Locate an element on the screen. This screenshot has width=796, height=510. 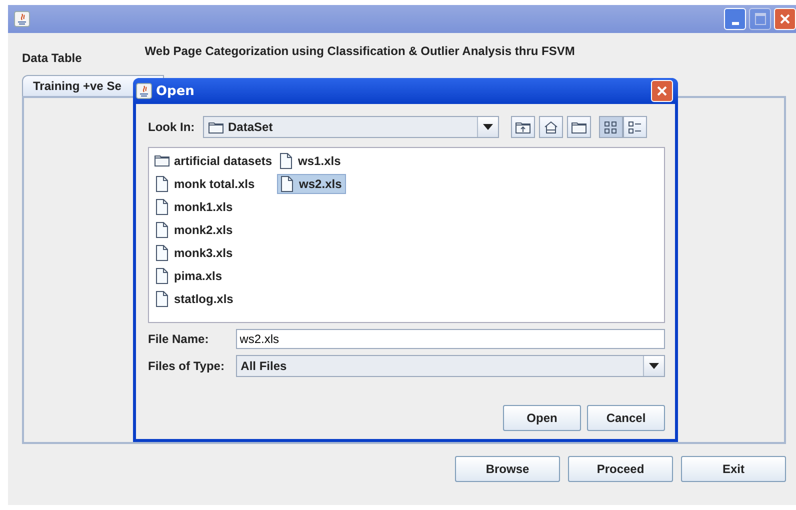
up-folder-button is located at coordinates (523, 127).